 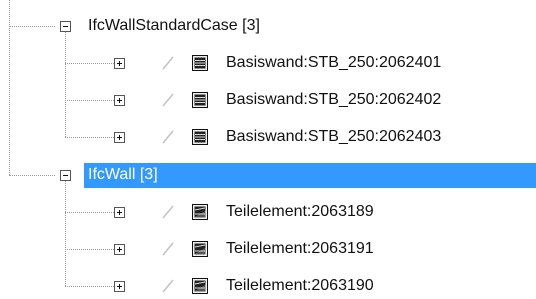 What do you see at coordinates (300, 212) in the screenshot?
I see `tree-item-label: Teilelement:2063189` at bounding box center [300, 212].